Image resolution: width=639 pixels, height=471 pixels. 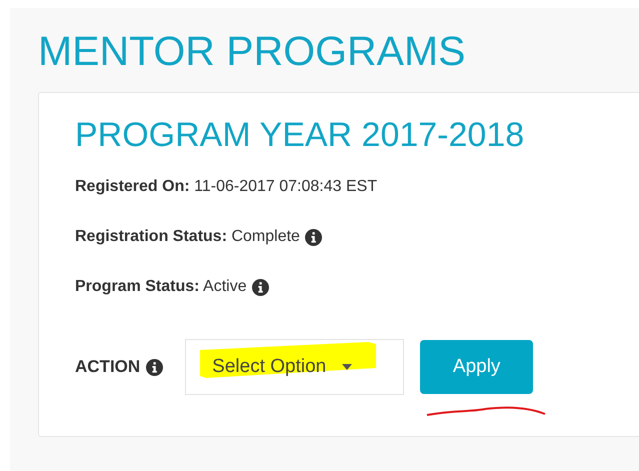 What do you see at coordinates (300, 135) in the screenshot?
I see `program-title: PROGRAM YEAR 2017-2018` at bounding box center [300, 135].